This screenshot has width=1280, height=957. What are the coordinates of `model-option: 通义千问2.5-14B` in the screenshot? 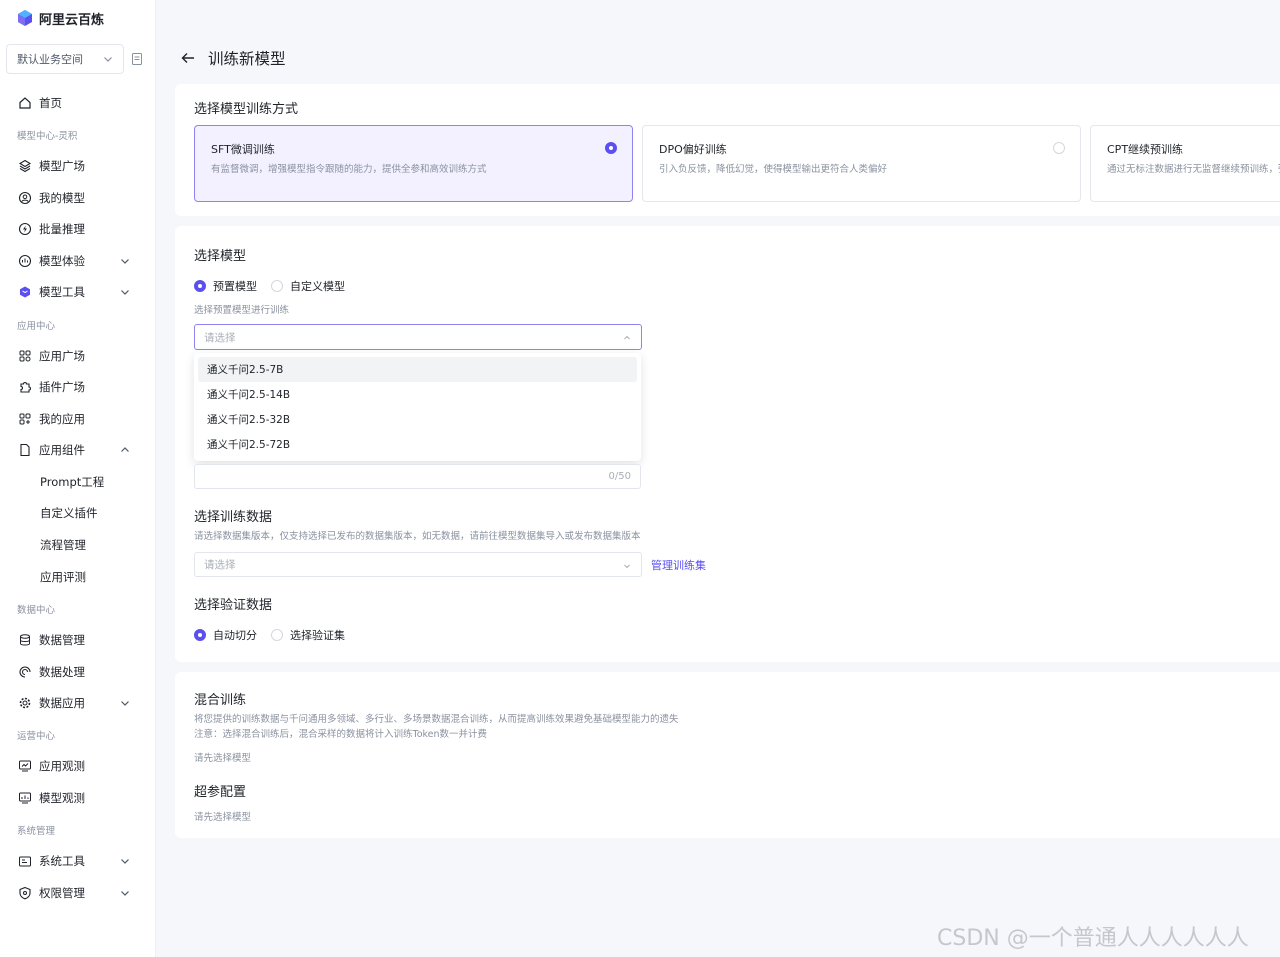 It's located at (417, 394).